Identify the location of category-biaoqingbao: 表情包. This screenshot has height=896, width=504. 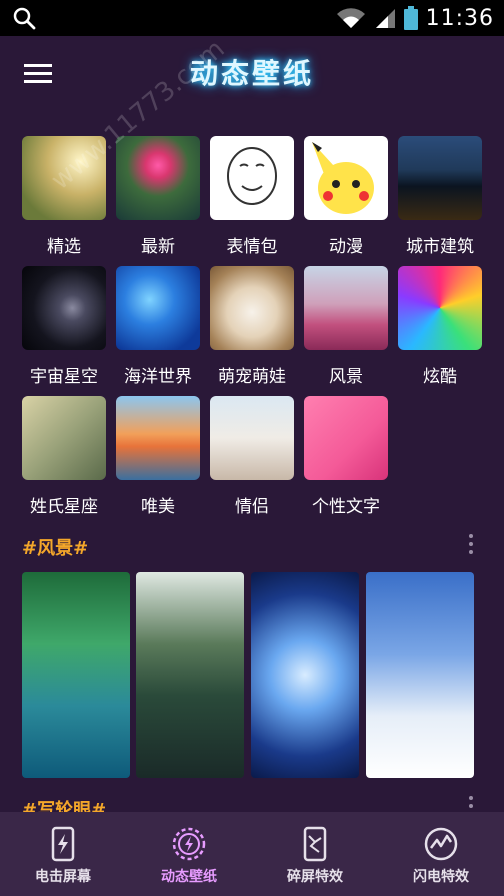
(252, 196).